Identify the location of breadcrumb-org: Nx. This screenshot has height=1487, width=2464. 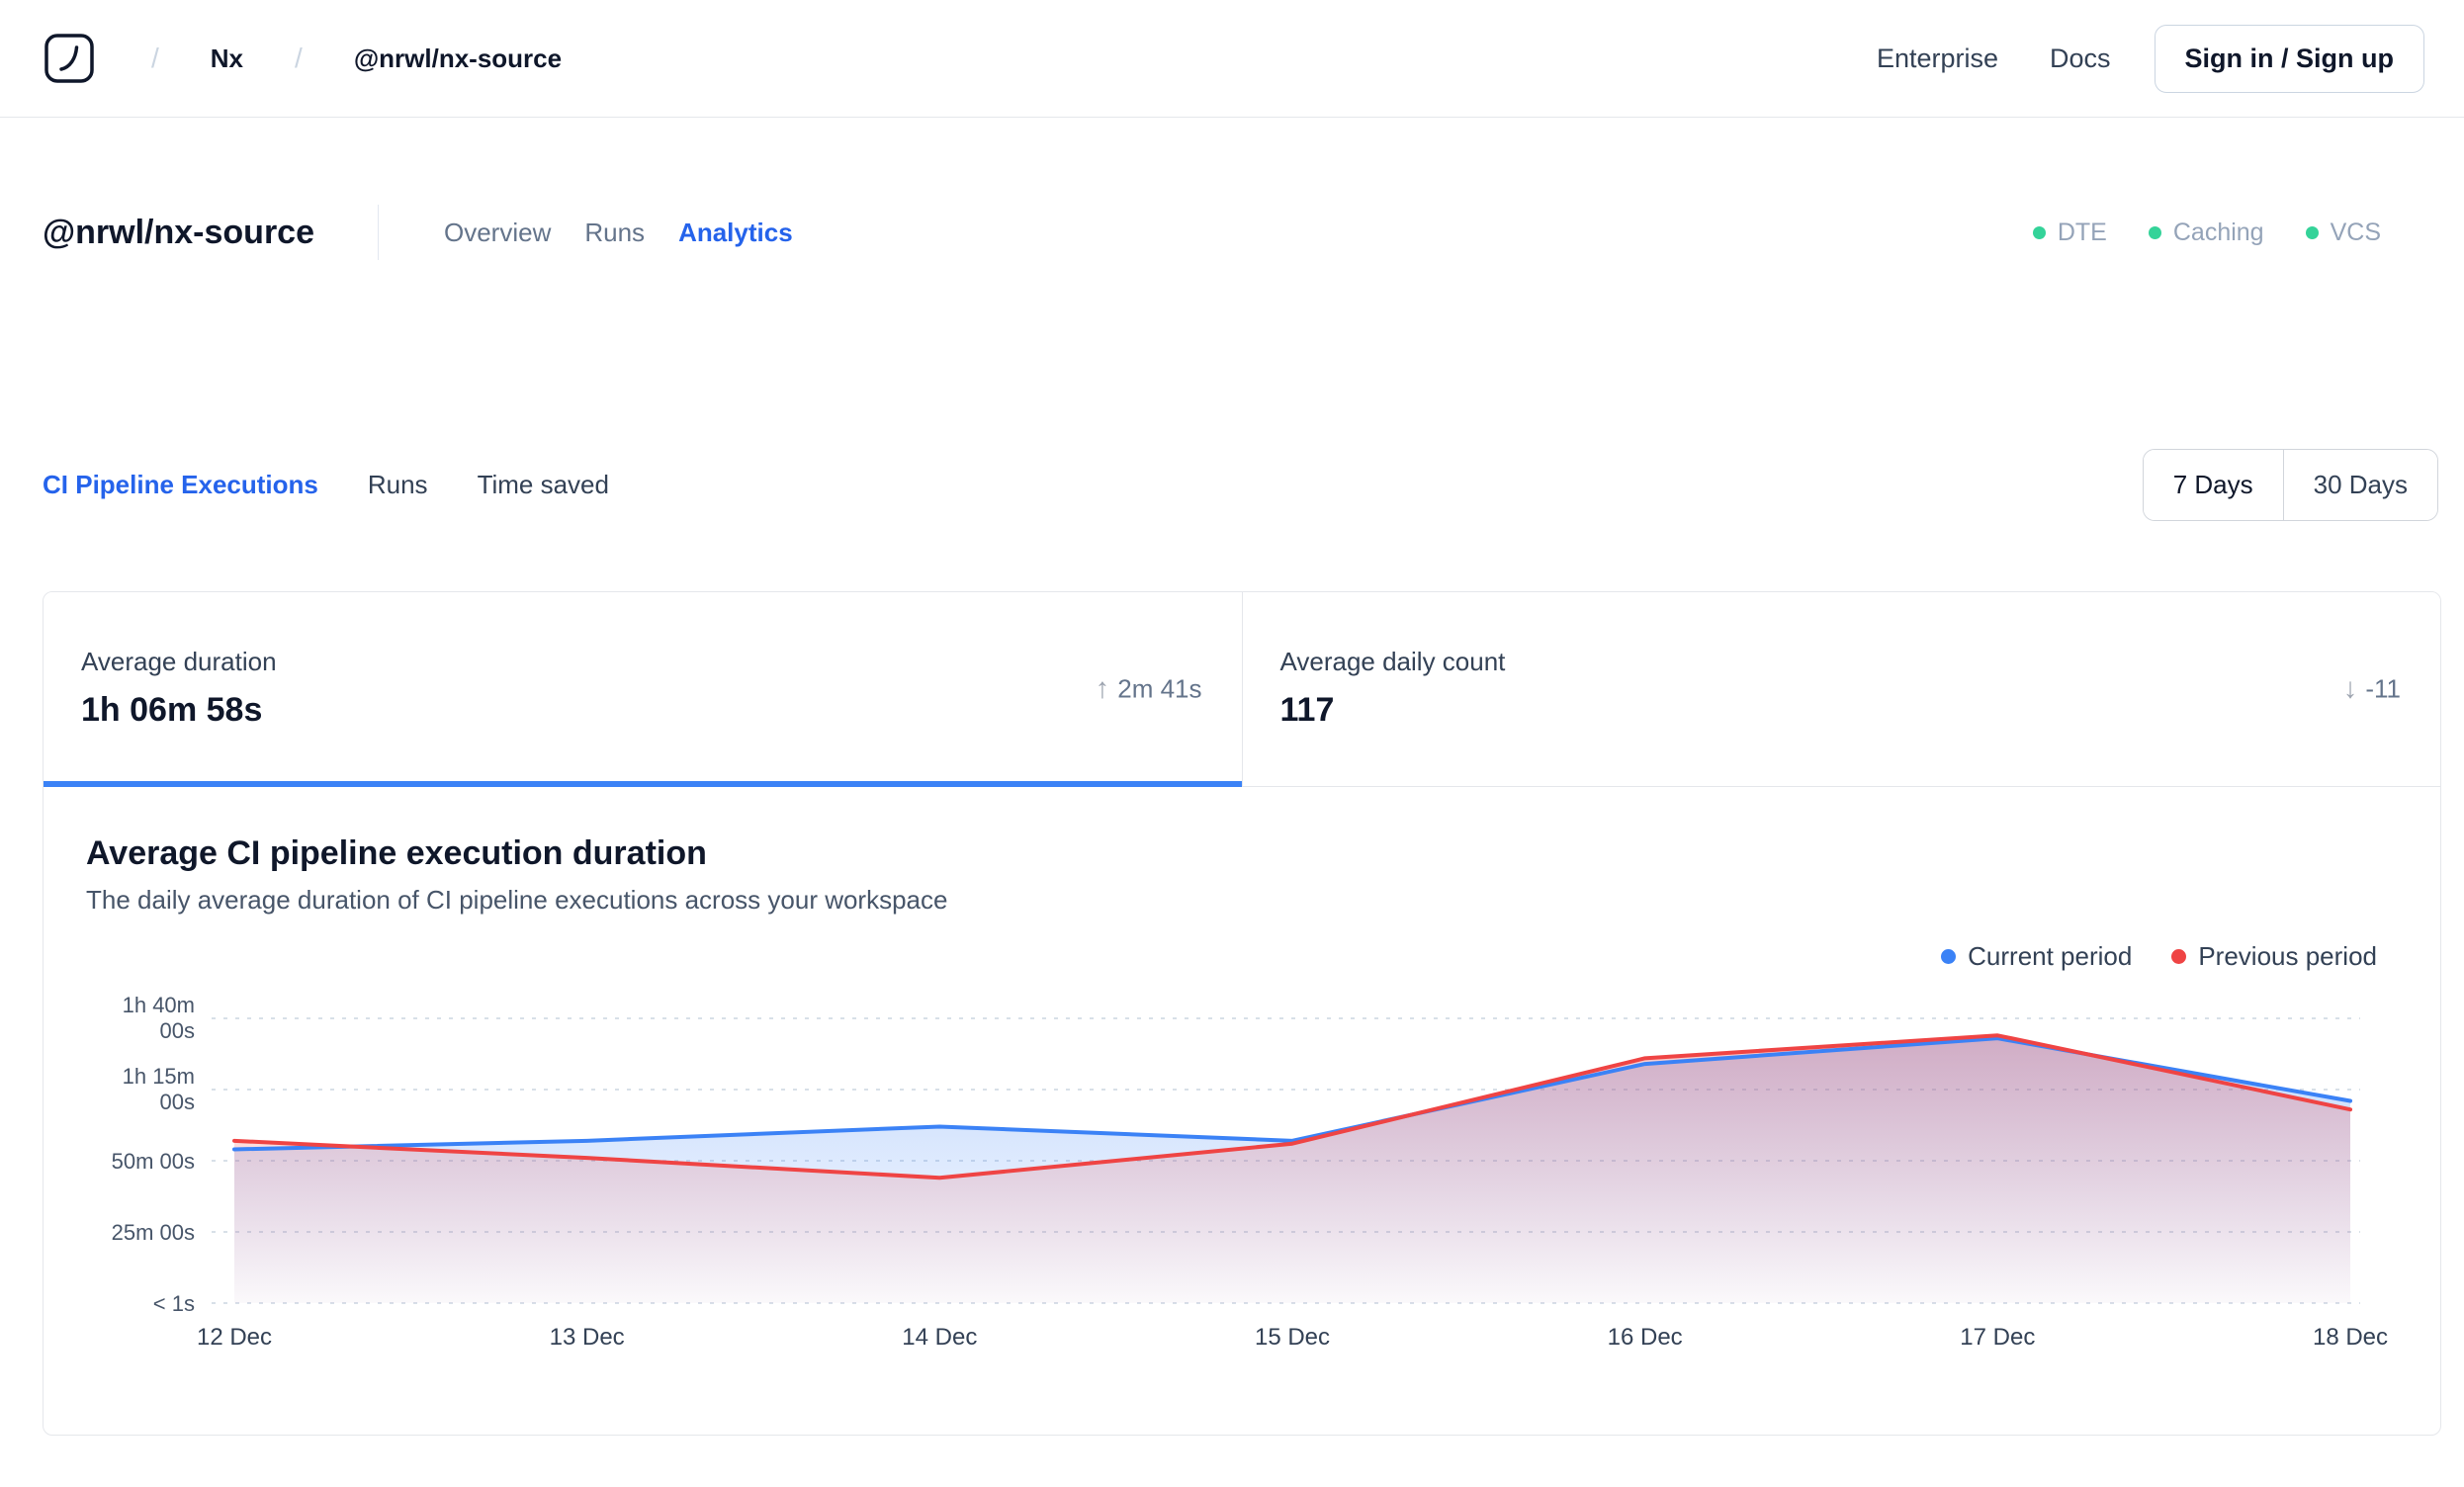
(227, 59).